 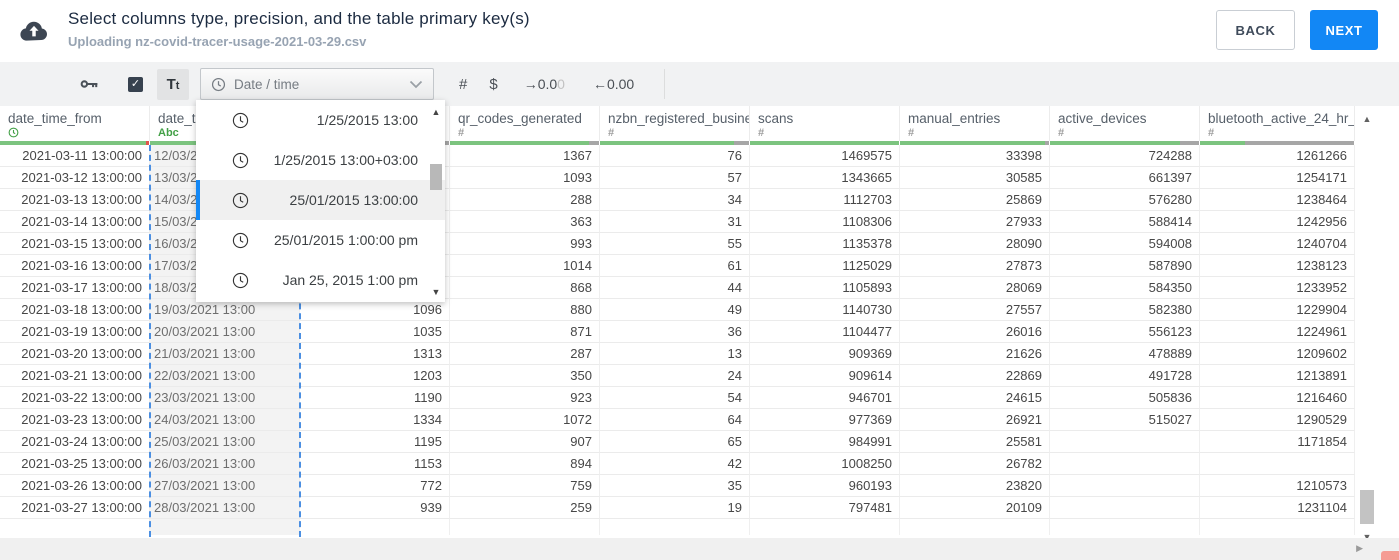 What do you see at coordinates (825, 125) in the screenshot?
I see `column-header: scans #` at bounding box center [825, 125].